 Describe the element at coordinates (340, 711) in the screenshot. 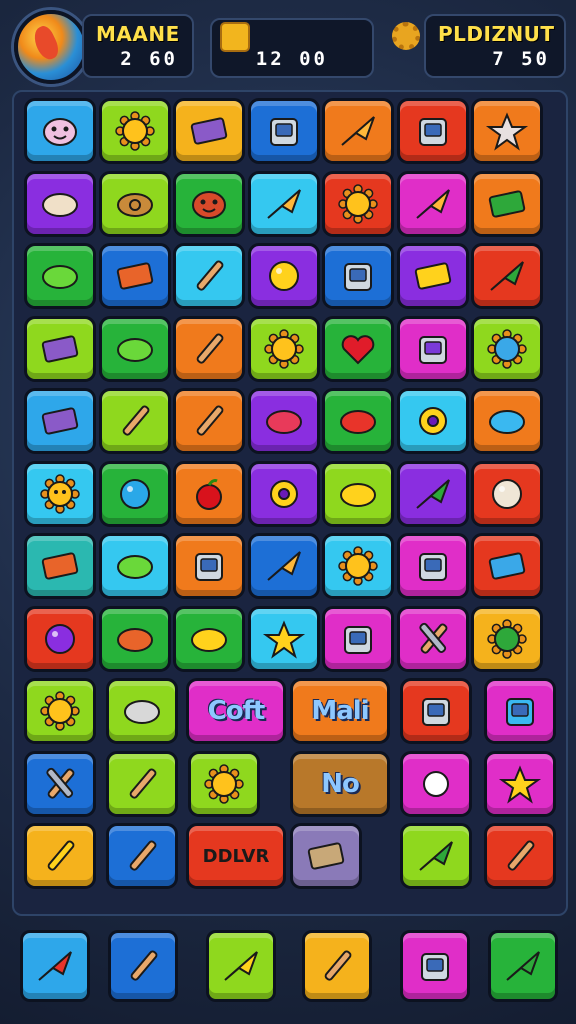

I see `board-tile: Mali` at that location.